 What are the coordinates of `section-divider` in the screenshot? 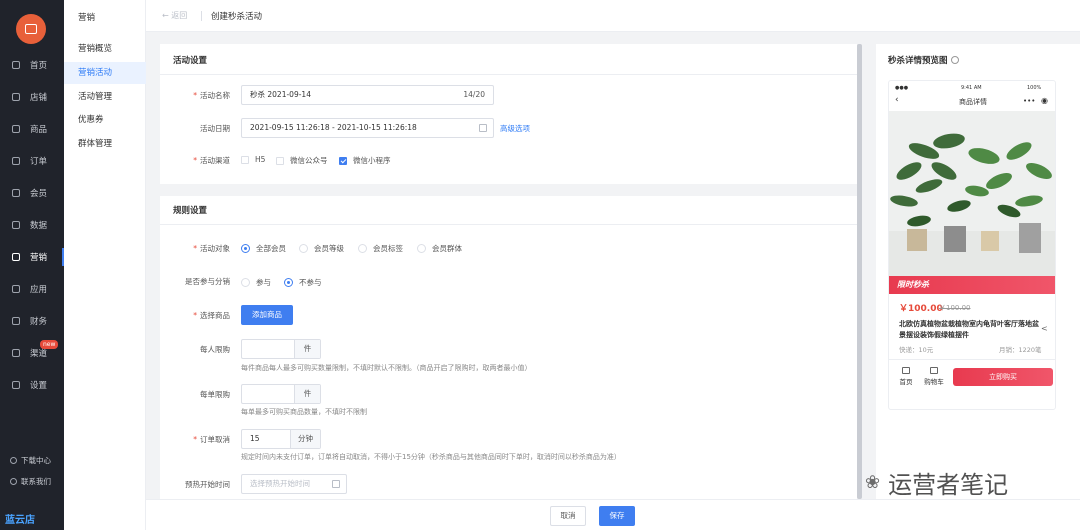 It's located at (508, 74).